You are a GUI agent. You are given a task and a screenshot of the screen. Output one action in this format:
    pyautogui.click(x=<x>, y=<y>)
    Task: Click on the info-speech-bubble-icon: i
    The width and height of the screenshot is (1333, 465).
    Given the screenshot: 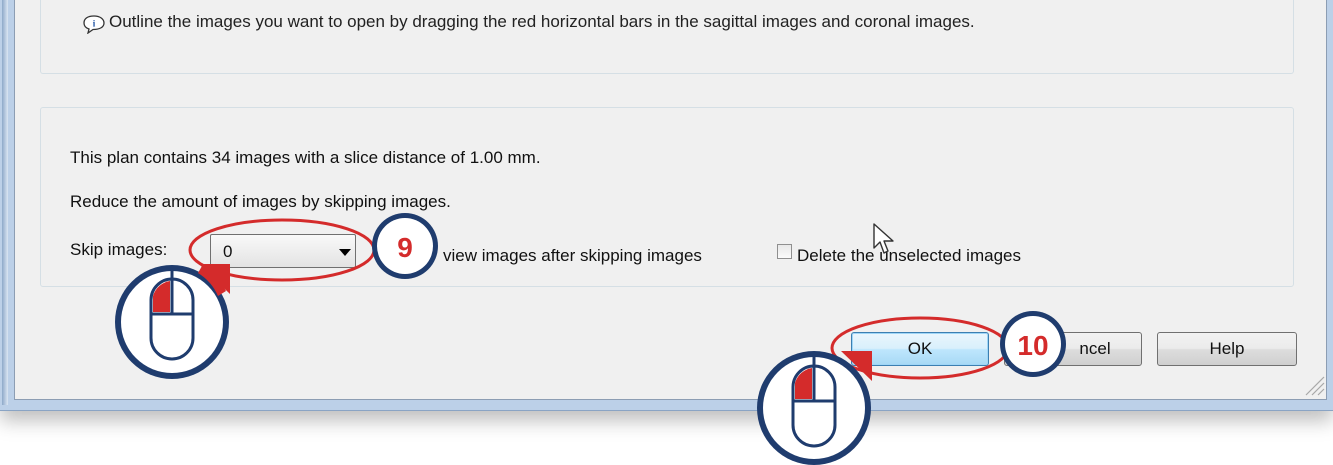 What is the action you would take?
    pyautogui.click(x=94, y=24)
    